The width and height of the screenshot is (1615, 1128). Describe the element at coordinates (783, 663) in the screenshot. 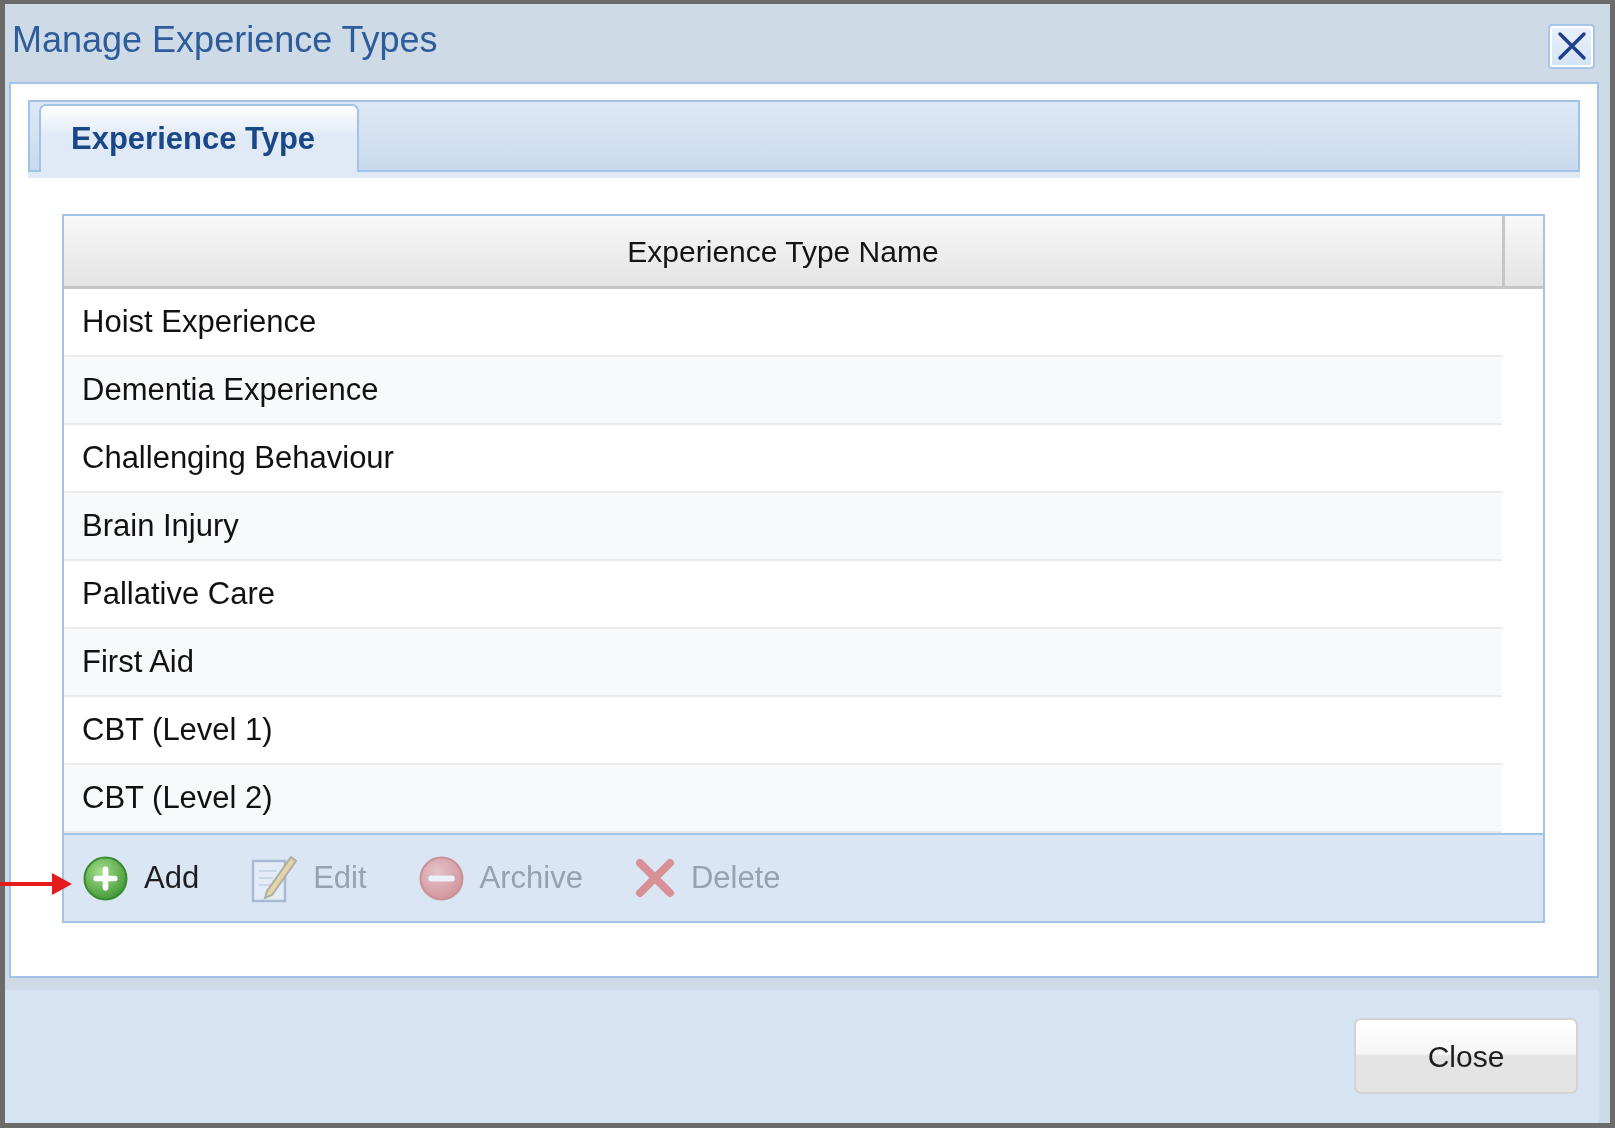

I see `table-cell: First Aid` at that location.